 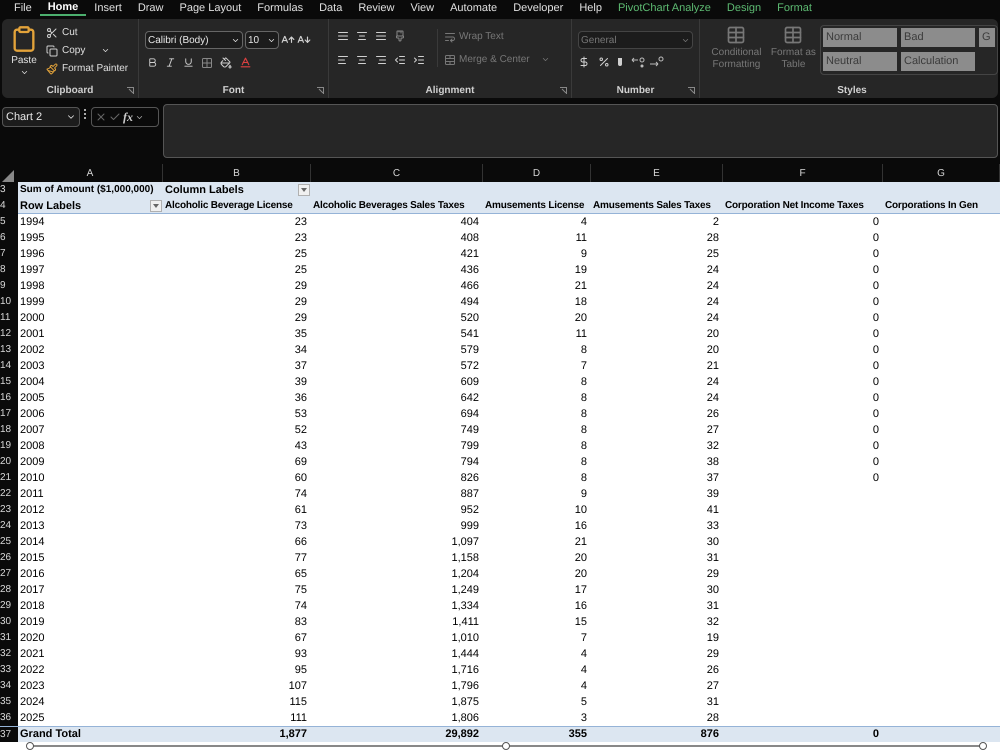 I want to click on table-cell-text: 0, so click(x=876, y=350).